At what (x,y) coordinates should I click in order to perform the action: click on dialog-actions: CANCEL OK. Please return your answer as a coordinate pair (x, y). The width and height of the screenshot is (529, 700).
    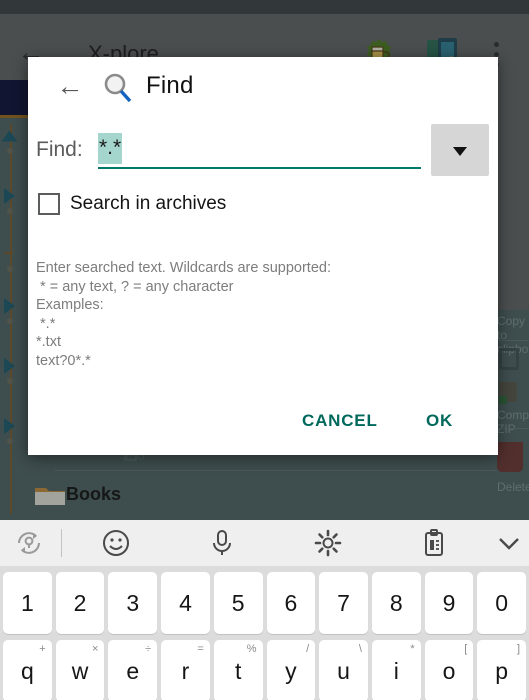
    Looking at the image, I should click on (263, 421).